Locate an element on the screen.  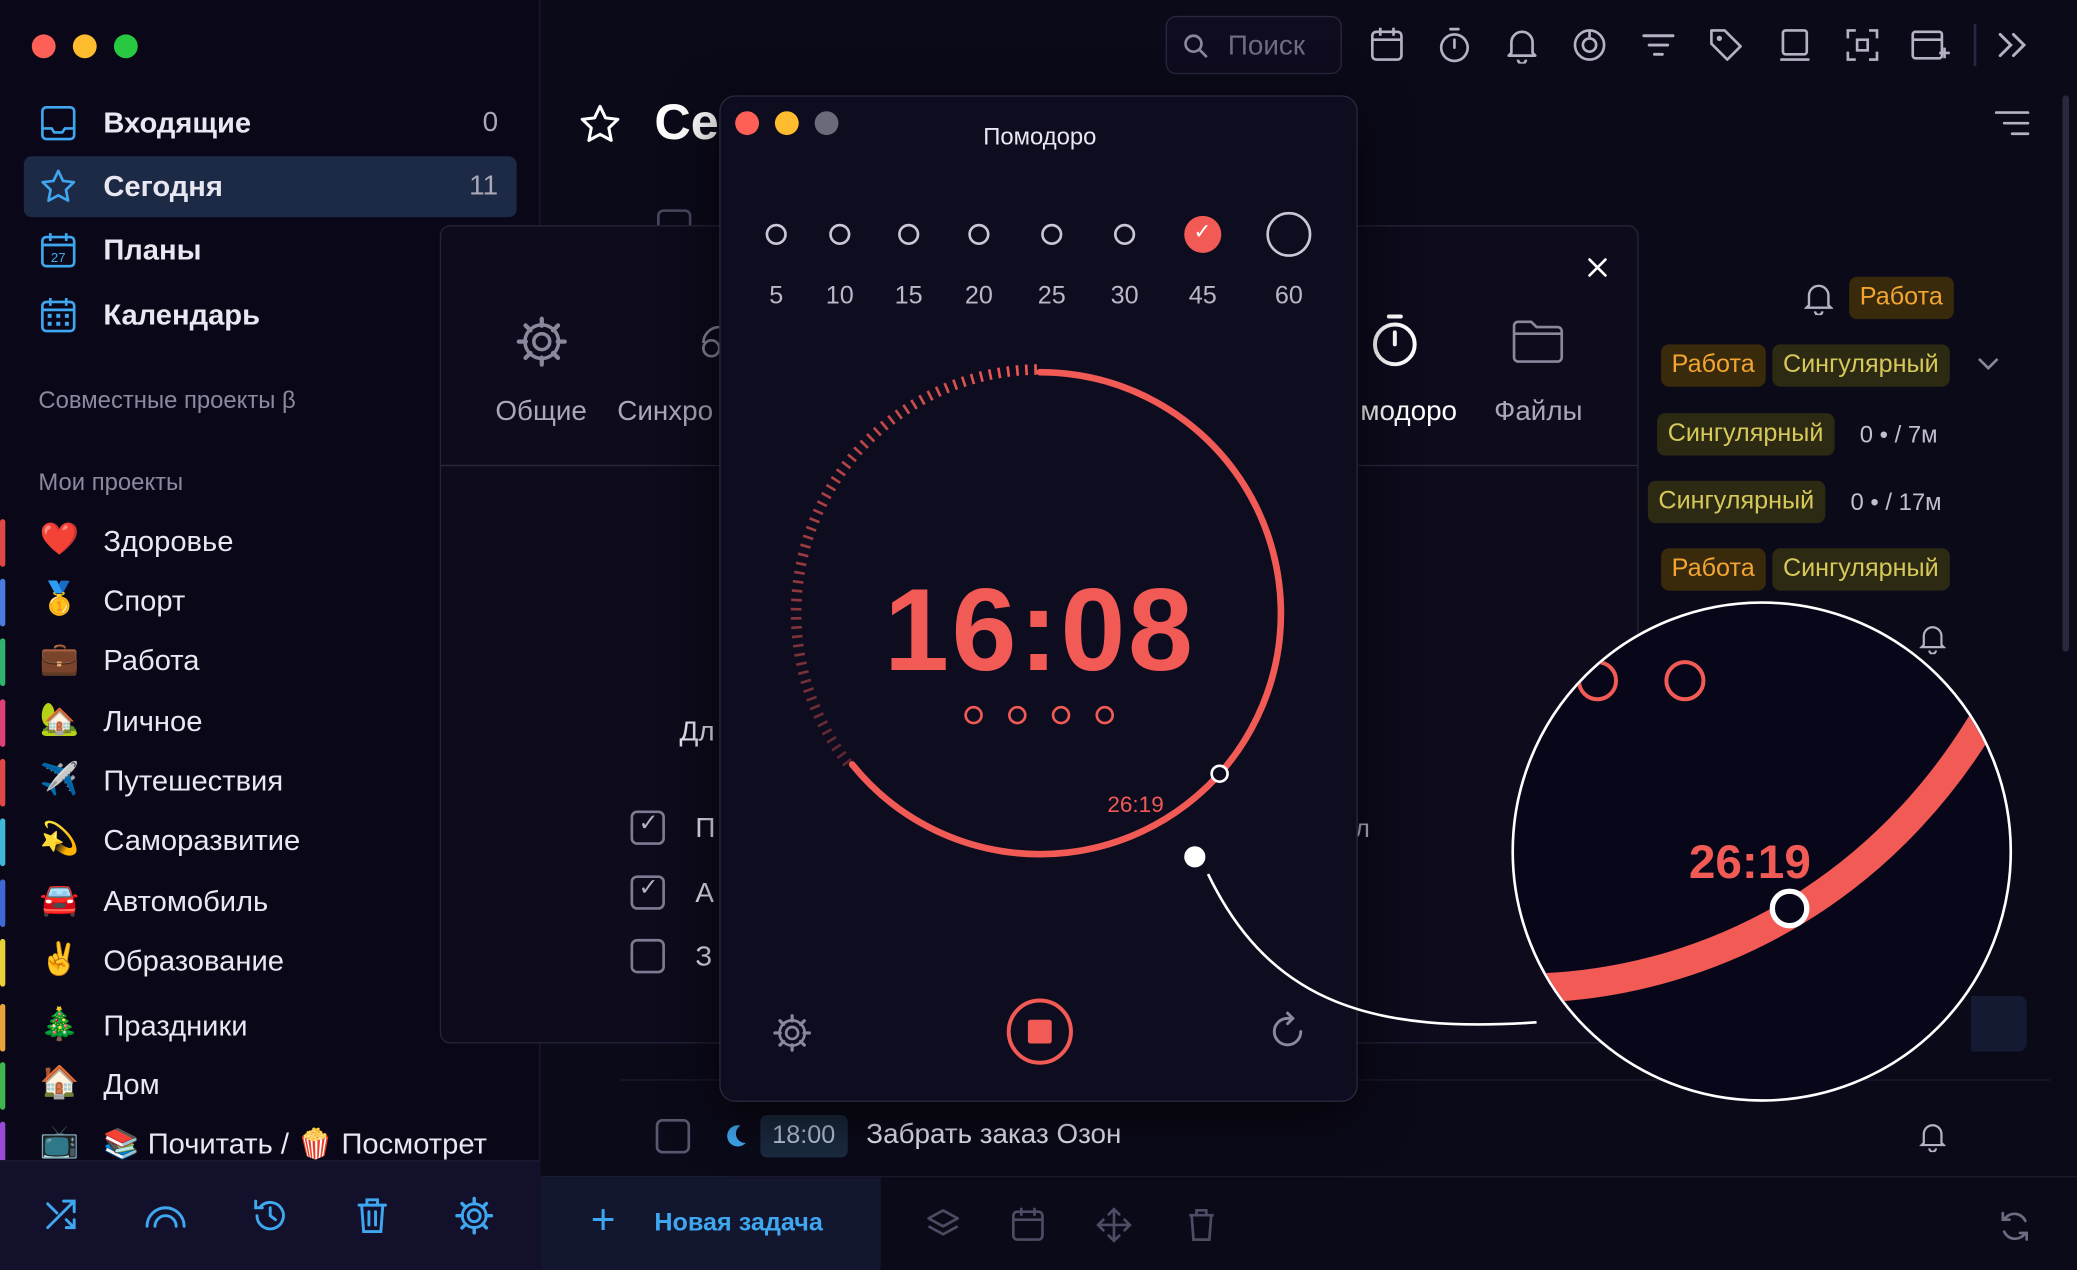
project-label: Работа is located at coordinates (151, 660).